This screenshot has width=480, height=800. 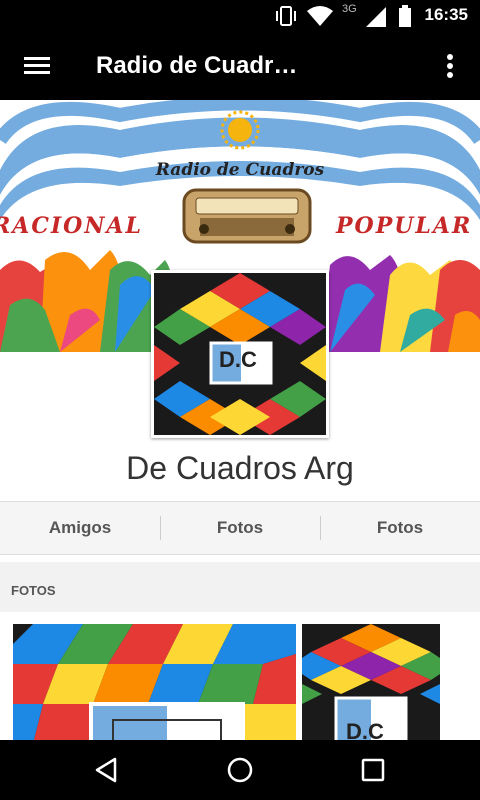 I want to click on battery-icon, so click(x=405, y=16).